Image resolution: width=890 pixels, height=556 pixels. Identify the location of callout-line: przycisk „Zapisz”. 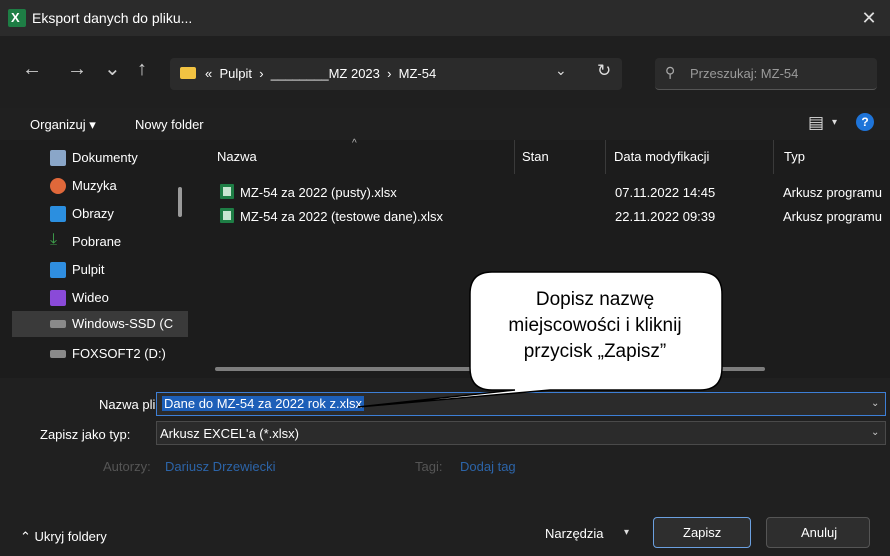
(595, 351).